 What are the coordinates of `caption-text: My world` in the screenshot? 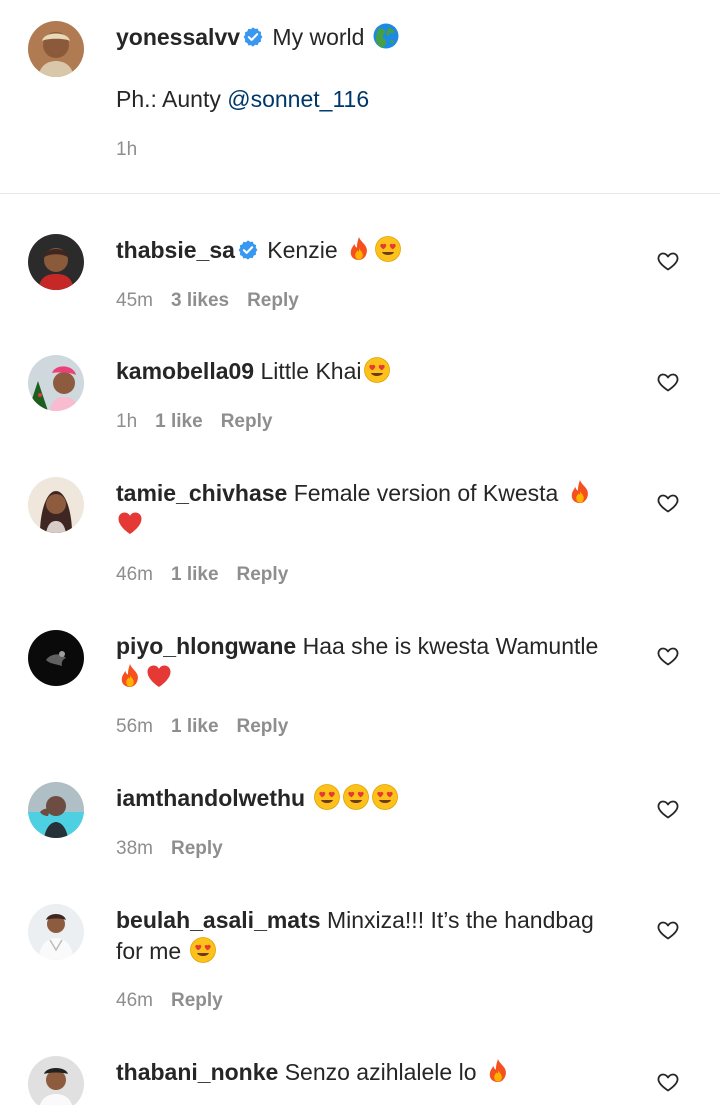 It's located at (318, 37).